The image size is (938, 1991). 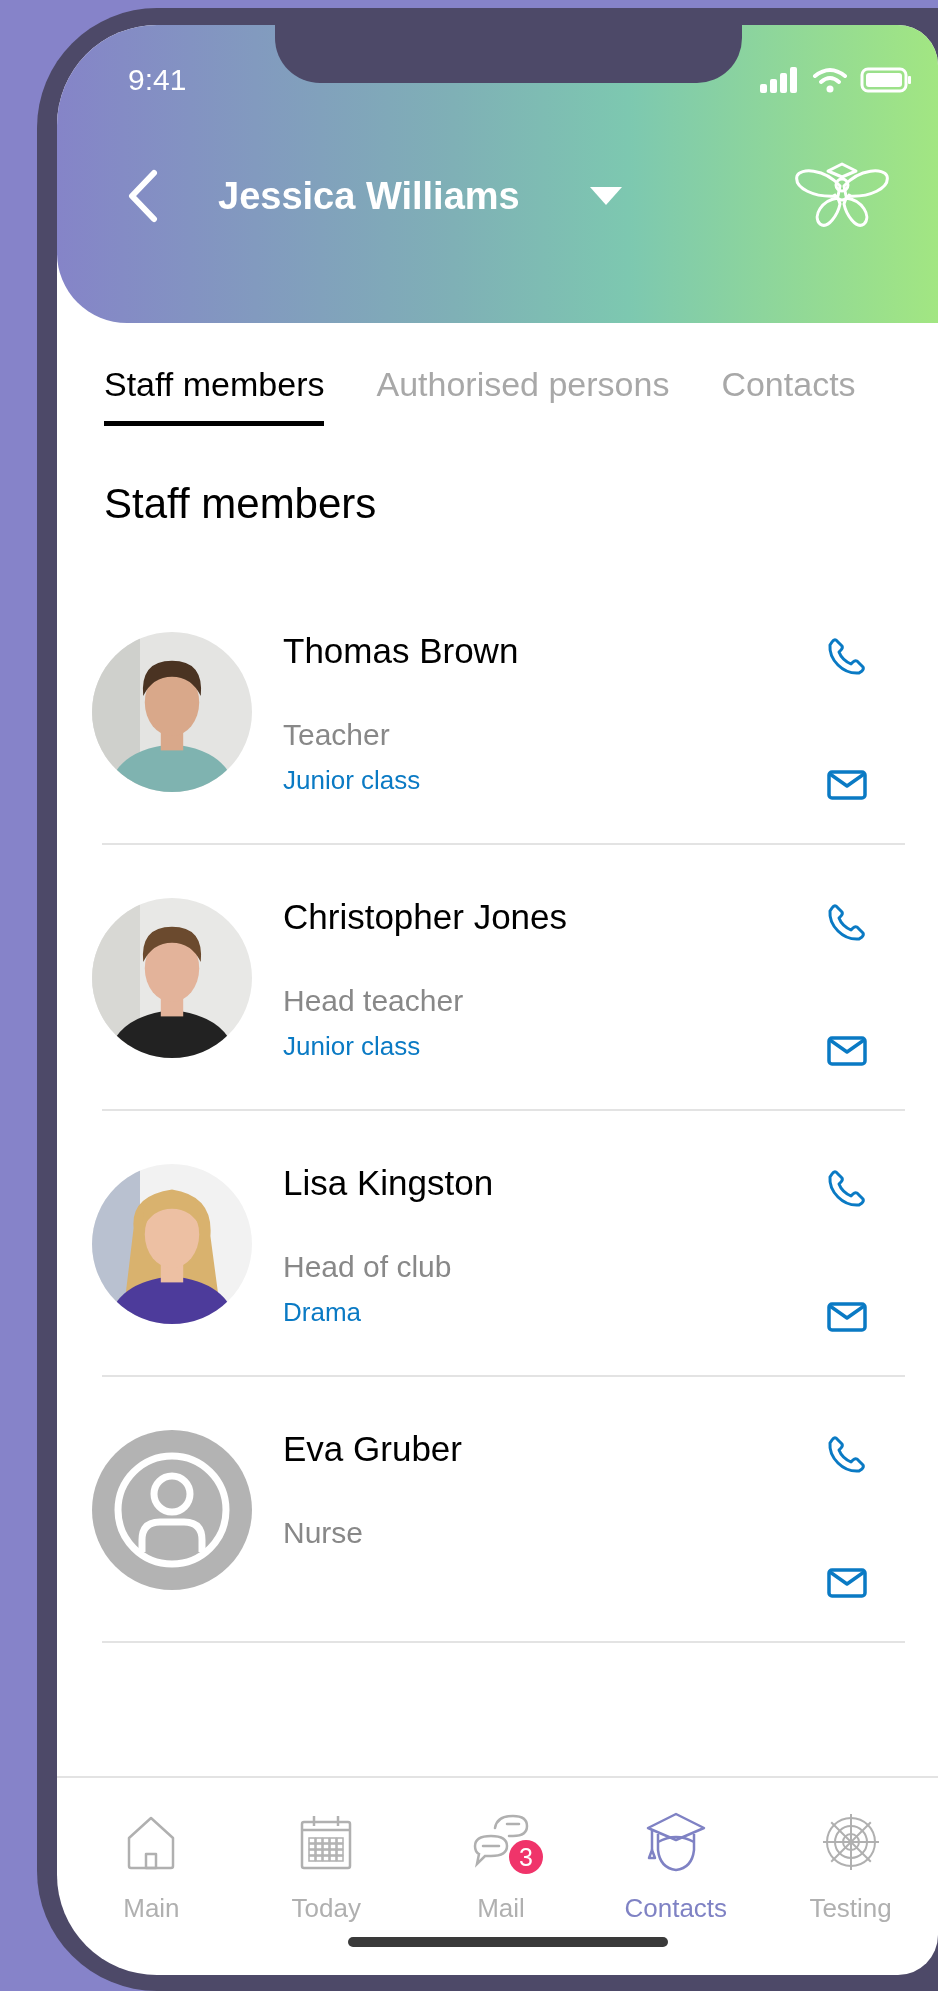 What do you see at coordinates (172, 1510) in the screenshot?
I see `avatar-placeholder-icon` at bounding box center [172, 1510].